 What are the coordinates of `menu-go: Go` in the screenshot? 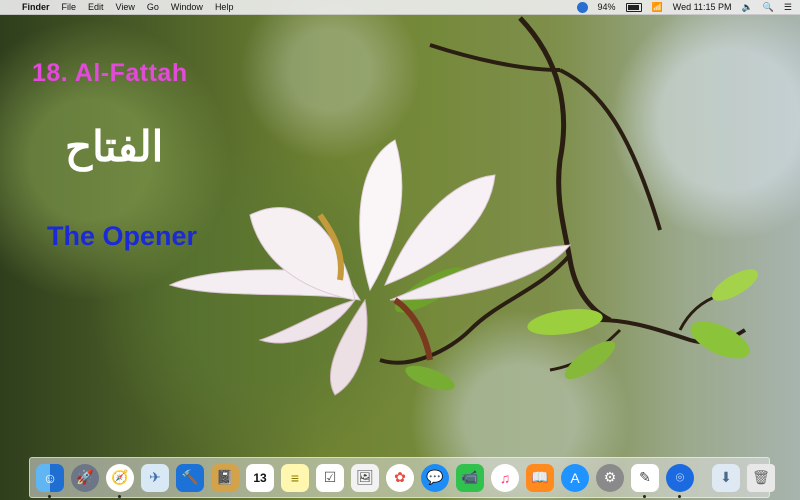 It's located at (153, 7).